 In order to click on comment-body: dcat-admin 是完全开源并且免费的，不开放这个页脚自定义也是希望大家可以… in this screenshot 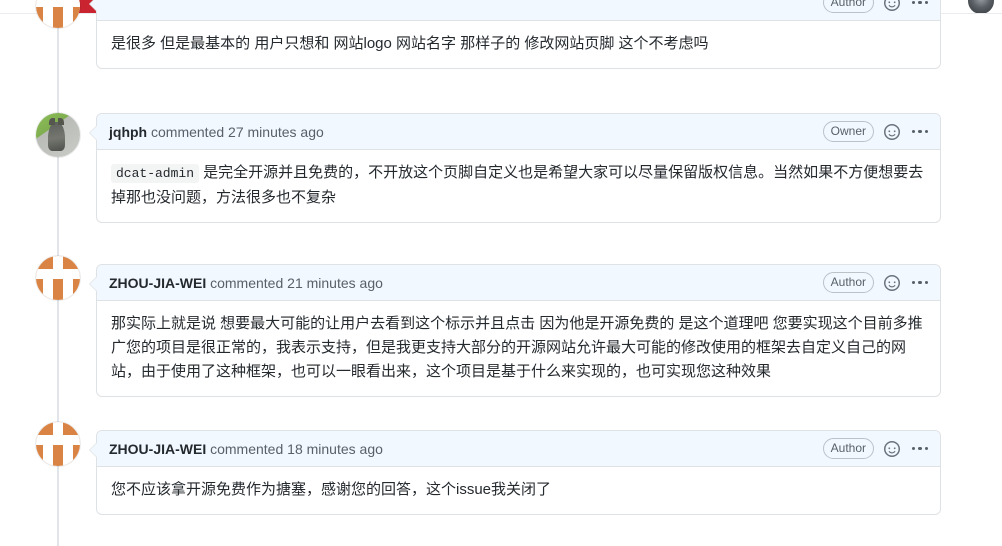, I will do `click(518, 186)`.